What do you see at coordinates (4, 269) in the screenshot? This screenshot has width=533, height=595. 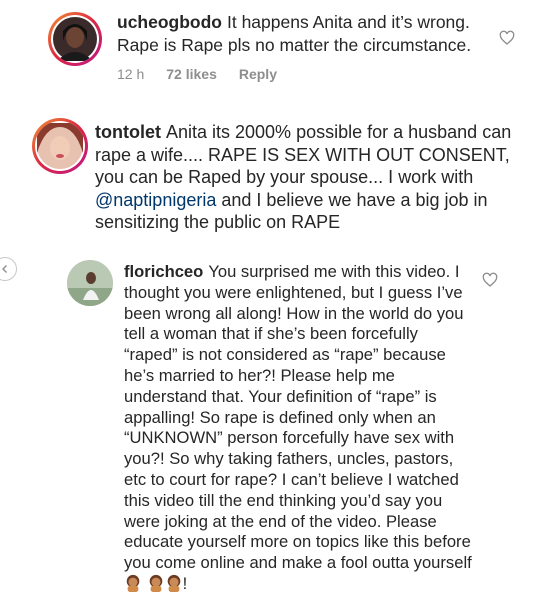 I see `chevron-left-icon` at bounding box center [4, 269].